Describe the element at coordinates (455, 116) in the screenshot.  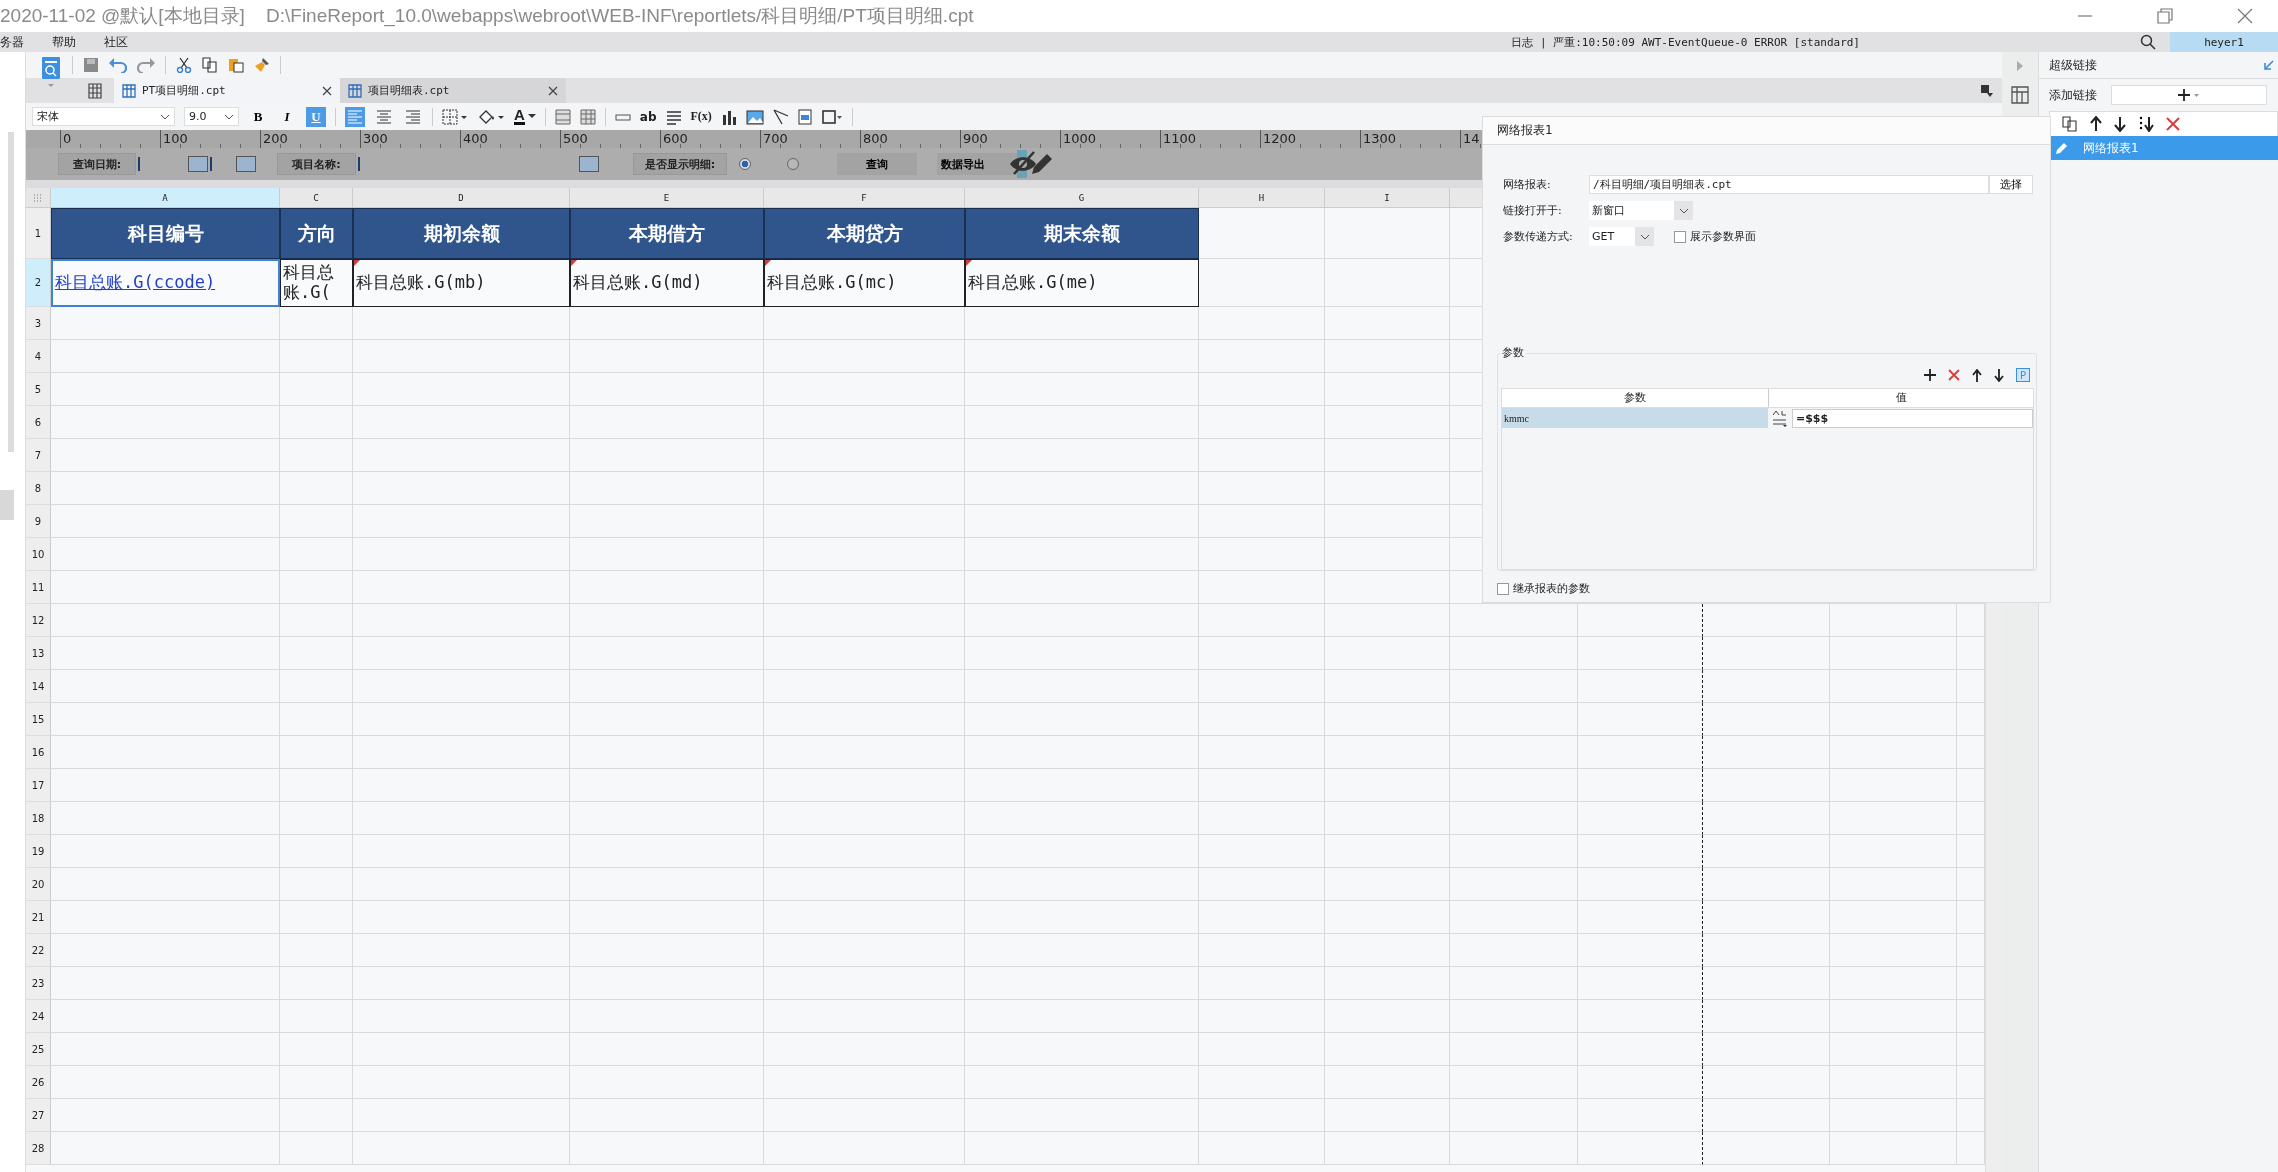
I see `border-icon` at that location.